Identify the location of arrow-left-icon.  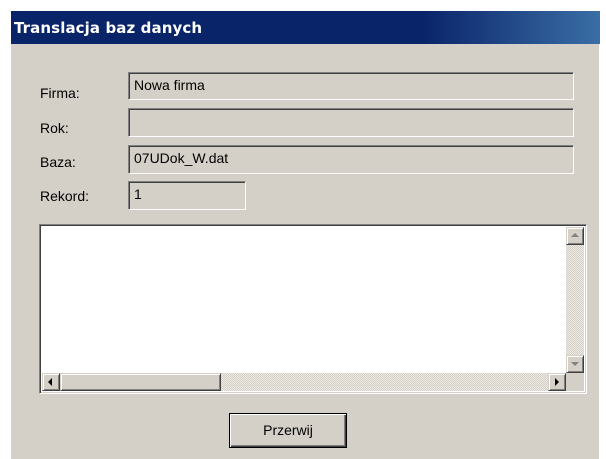
(51, 382).